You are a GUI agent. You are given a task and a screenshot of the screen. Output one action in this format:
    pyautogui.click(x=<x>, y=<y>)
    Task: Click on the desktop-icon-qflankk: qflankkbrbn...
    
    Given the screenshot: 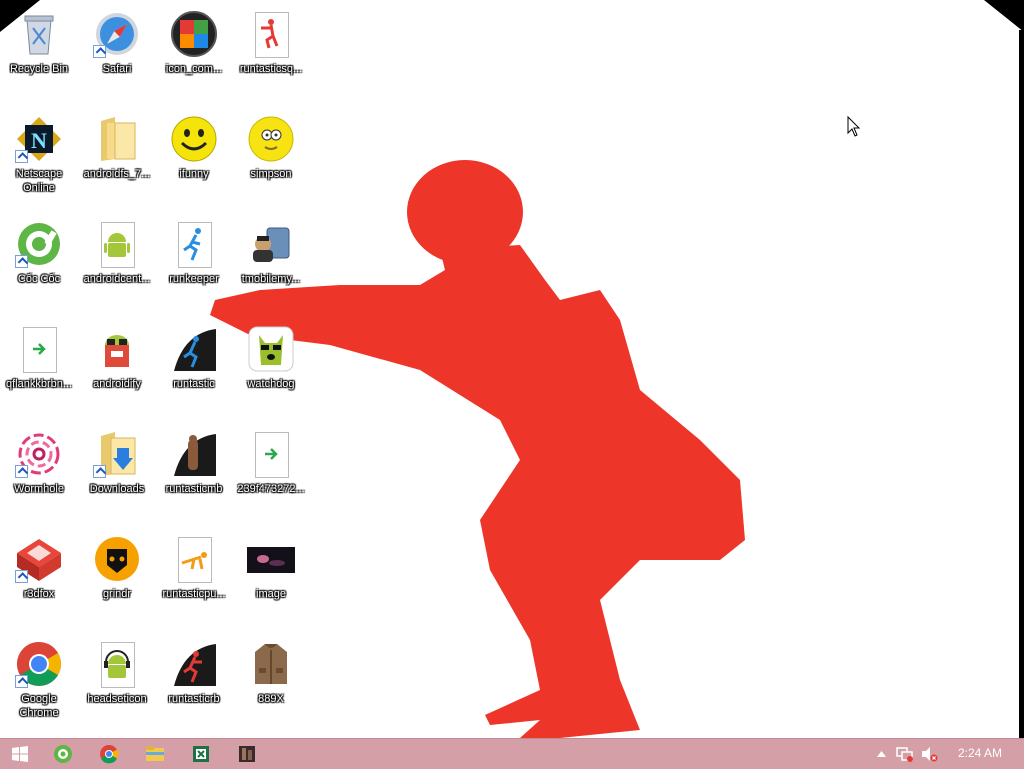 What is the action you would take?
    pyautogui.click(x=39, y=367)
    